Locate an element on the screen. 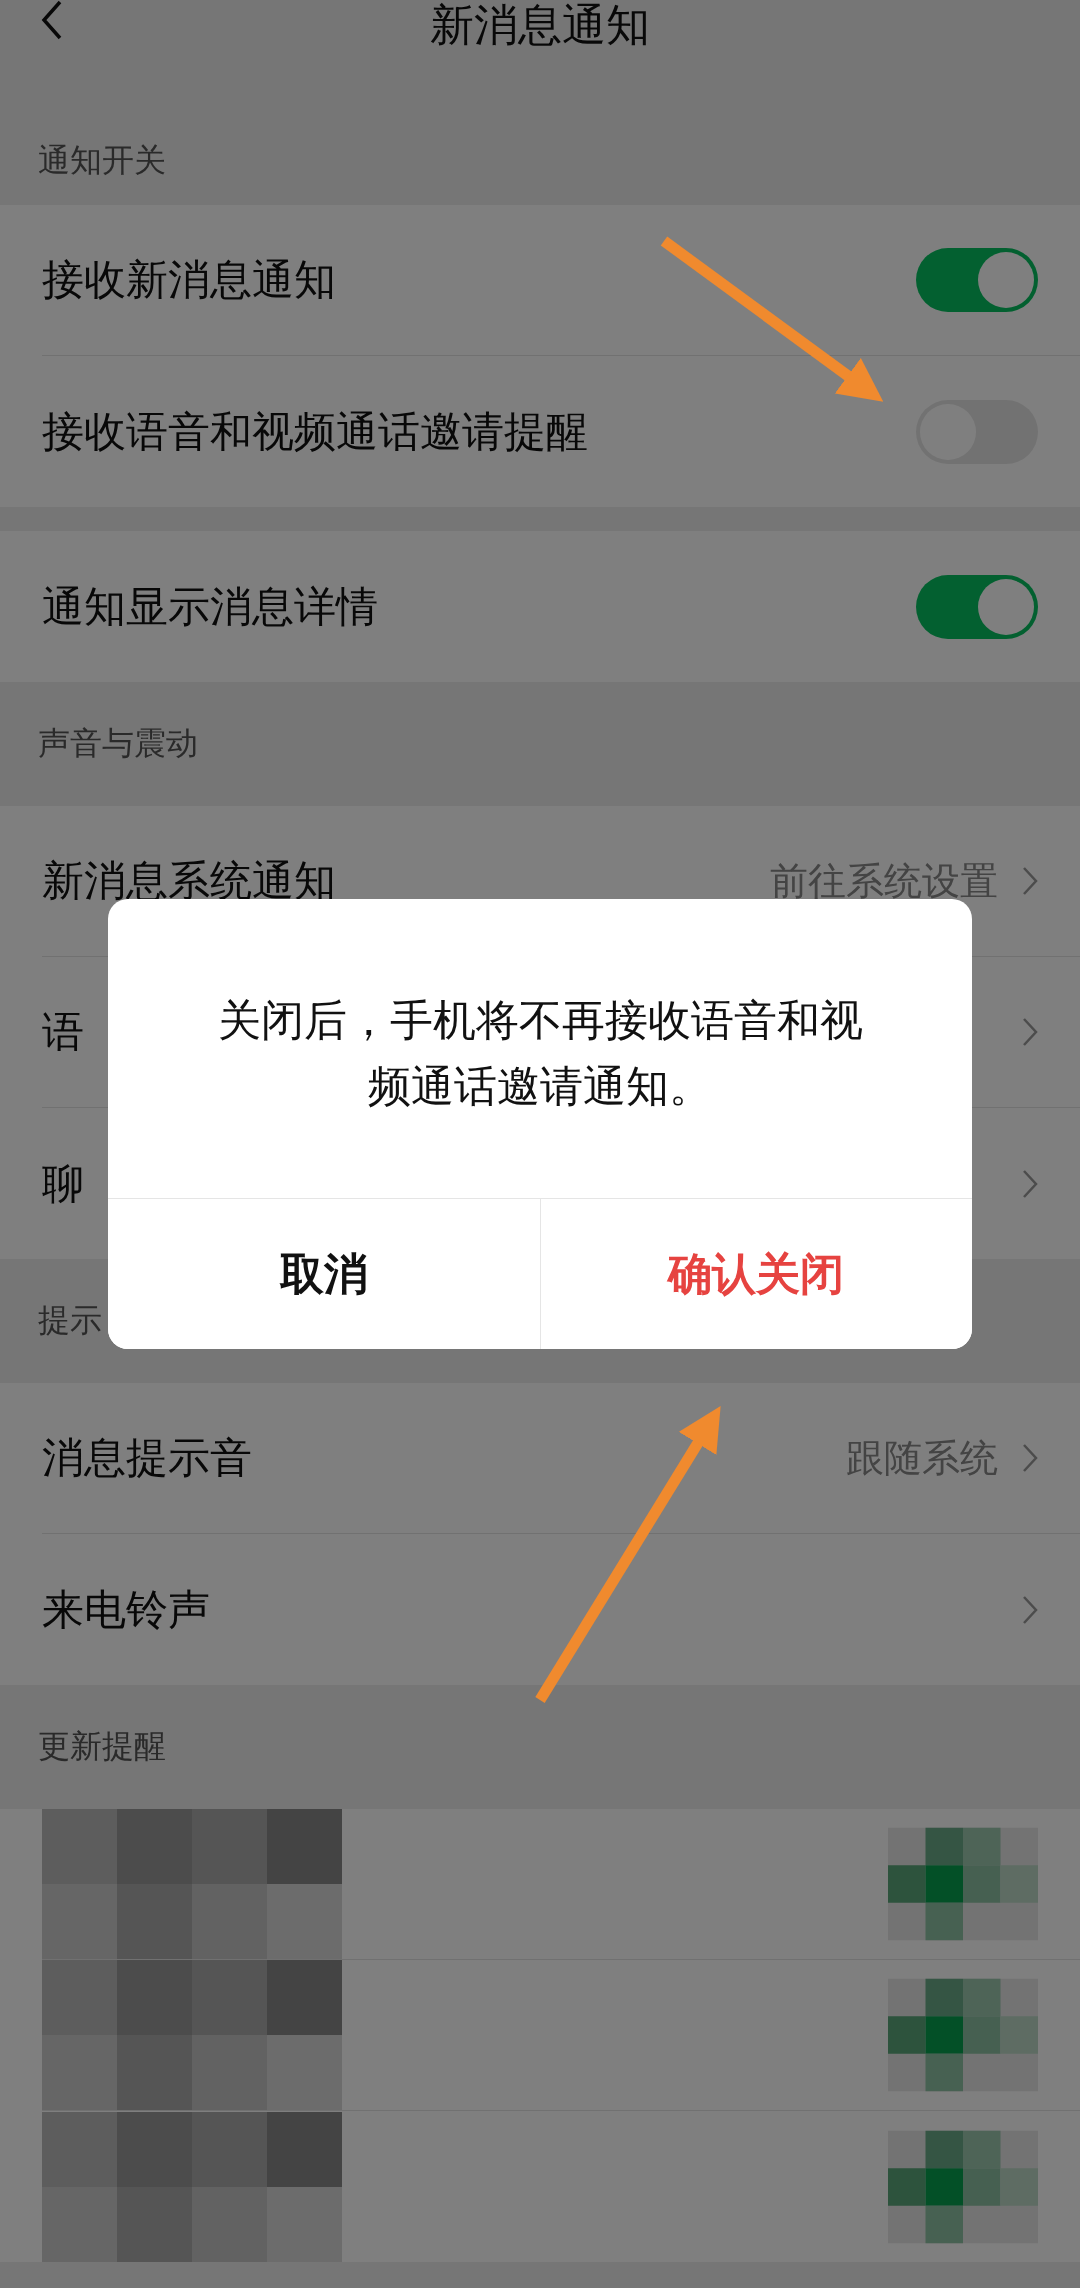 The image size is (1080, 2288). setting-value: 跟随系统 is located at coordinates (922, 1458).